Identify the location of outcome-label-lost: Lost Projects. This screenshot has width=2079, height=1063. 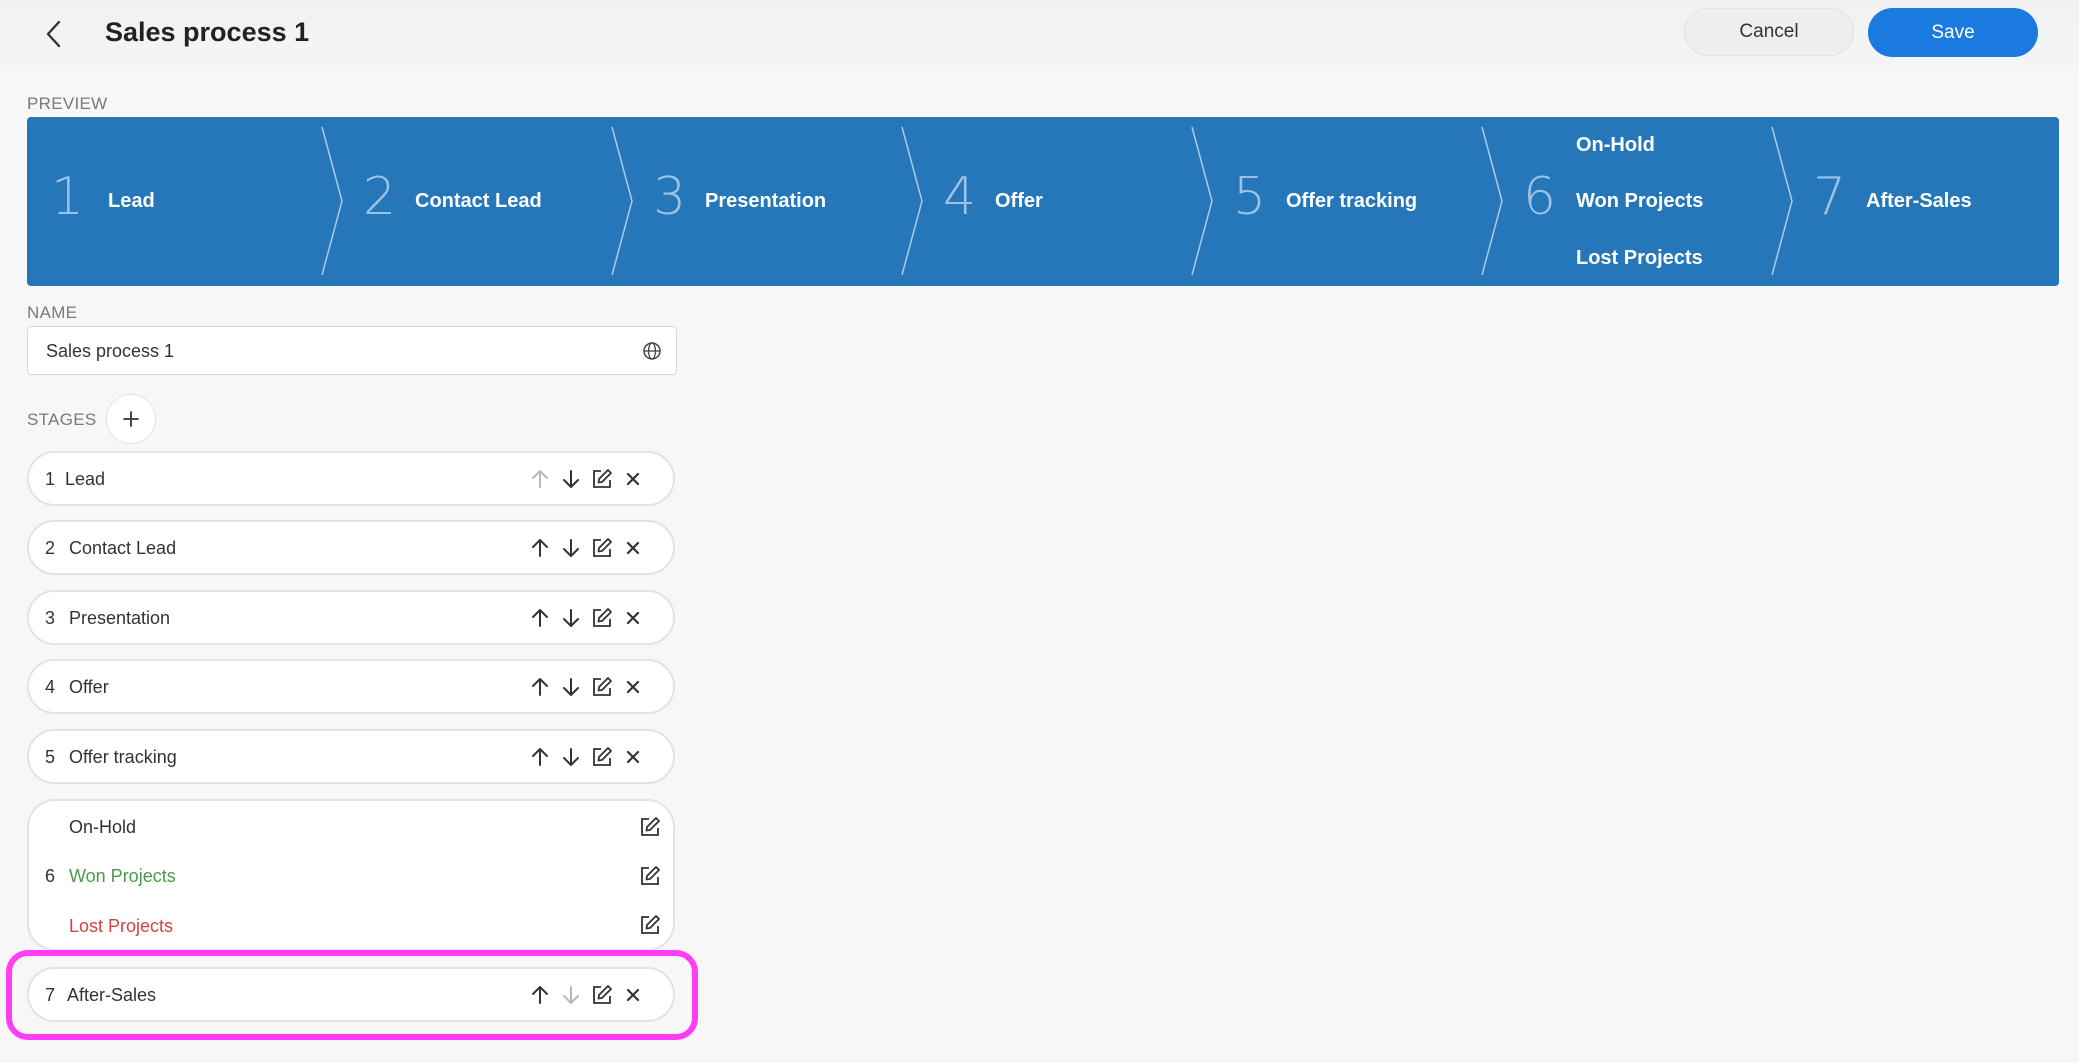
(121, 926).